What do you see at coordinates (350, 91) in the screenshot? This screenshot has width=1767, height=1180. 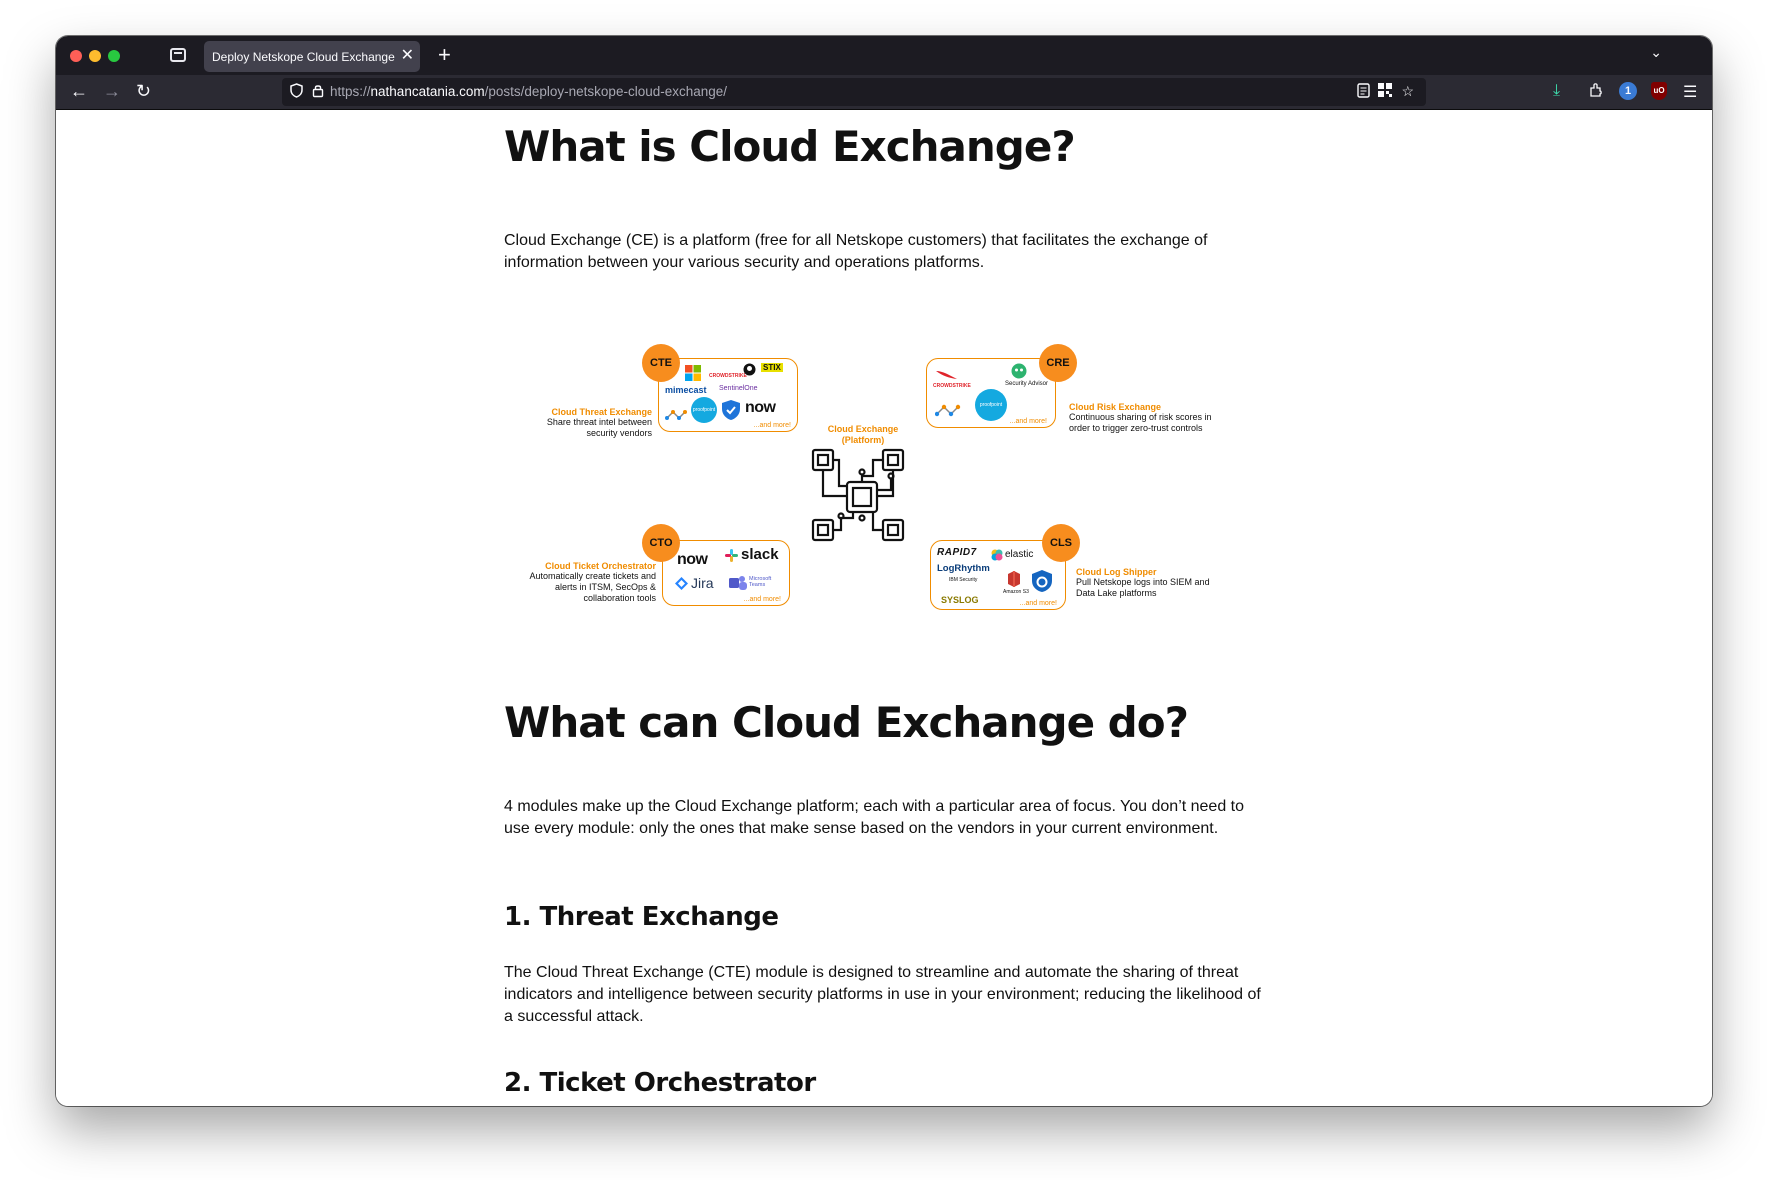 I see `url-scheme: https://` at bounding box center [350, 91].